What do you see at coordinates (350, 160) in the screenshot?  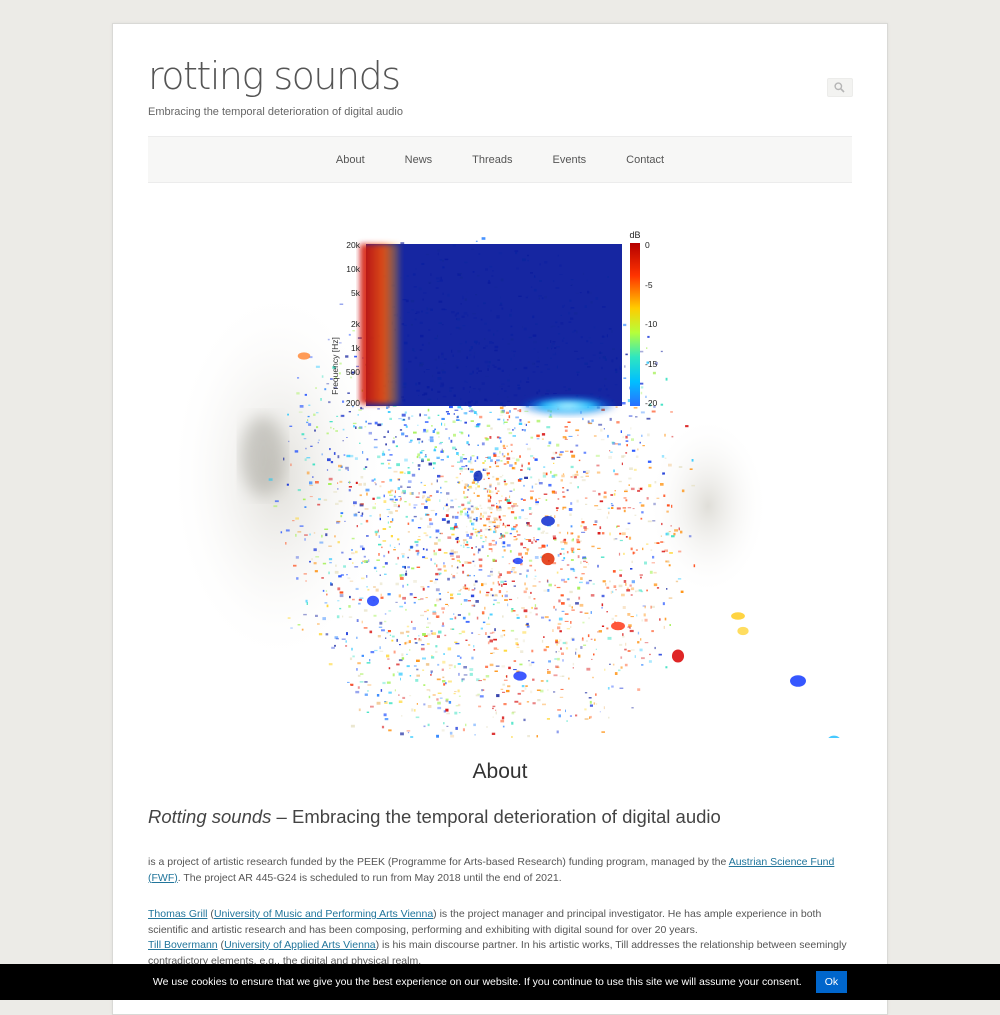 I see `nav-item-about: About` at bounding box center [350, 160].